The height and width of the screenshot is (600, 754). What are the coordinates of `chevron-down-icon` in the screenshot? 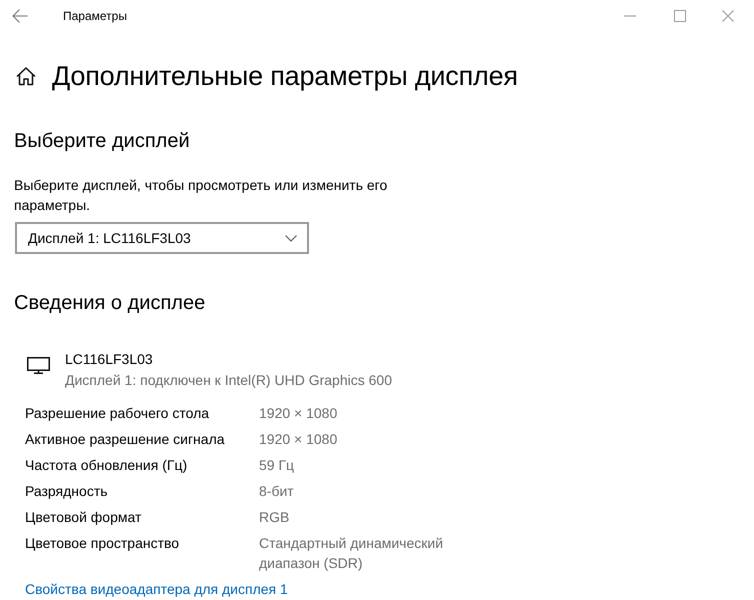 It's located at (291, 238).